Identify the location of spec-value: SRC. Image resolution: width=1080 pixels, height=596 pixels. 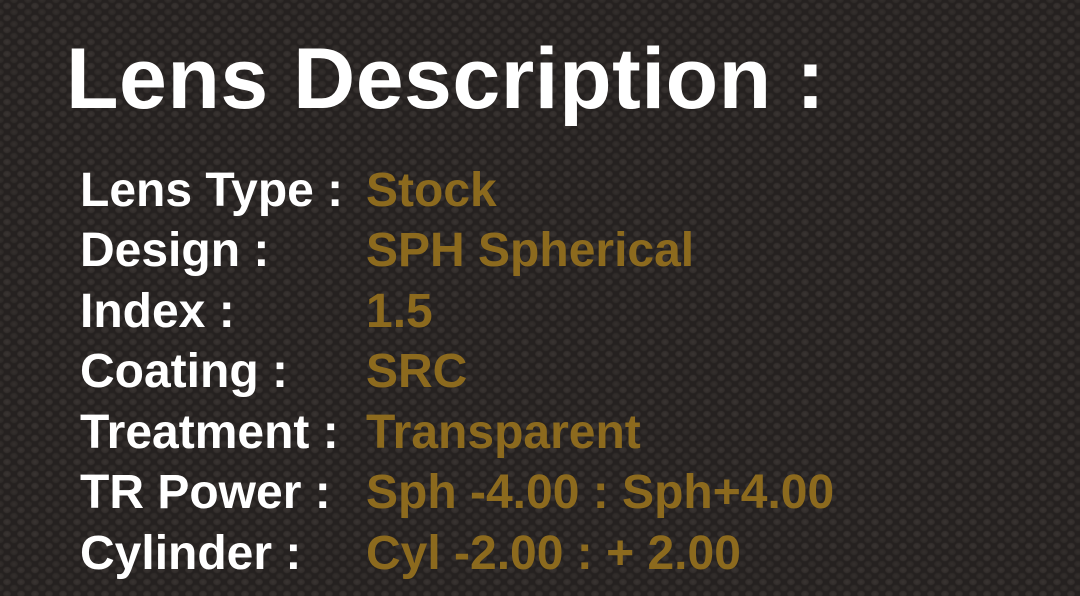
(417, 372).